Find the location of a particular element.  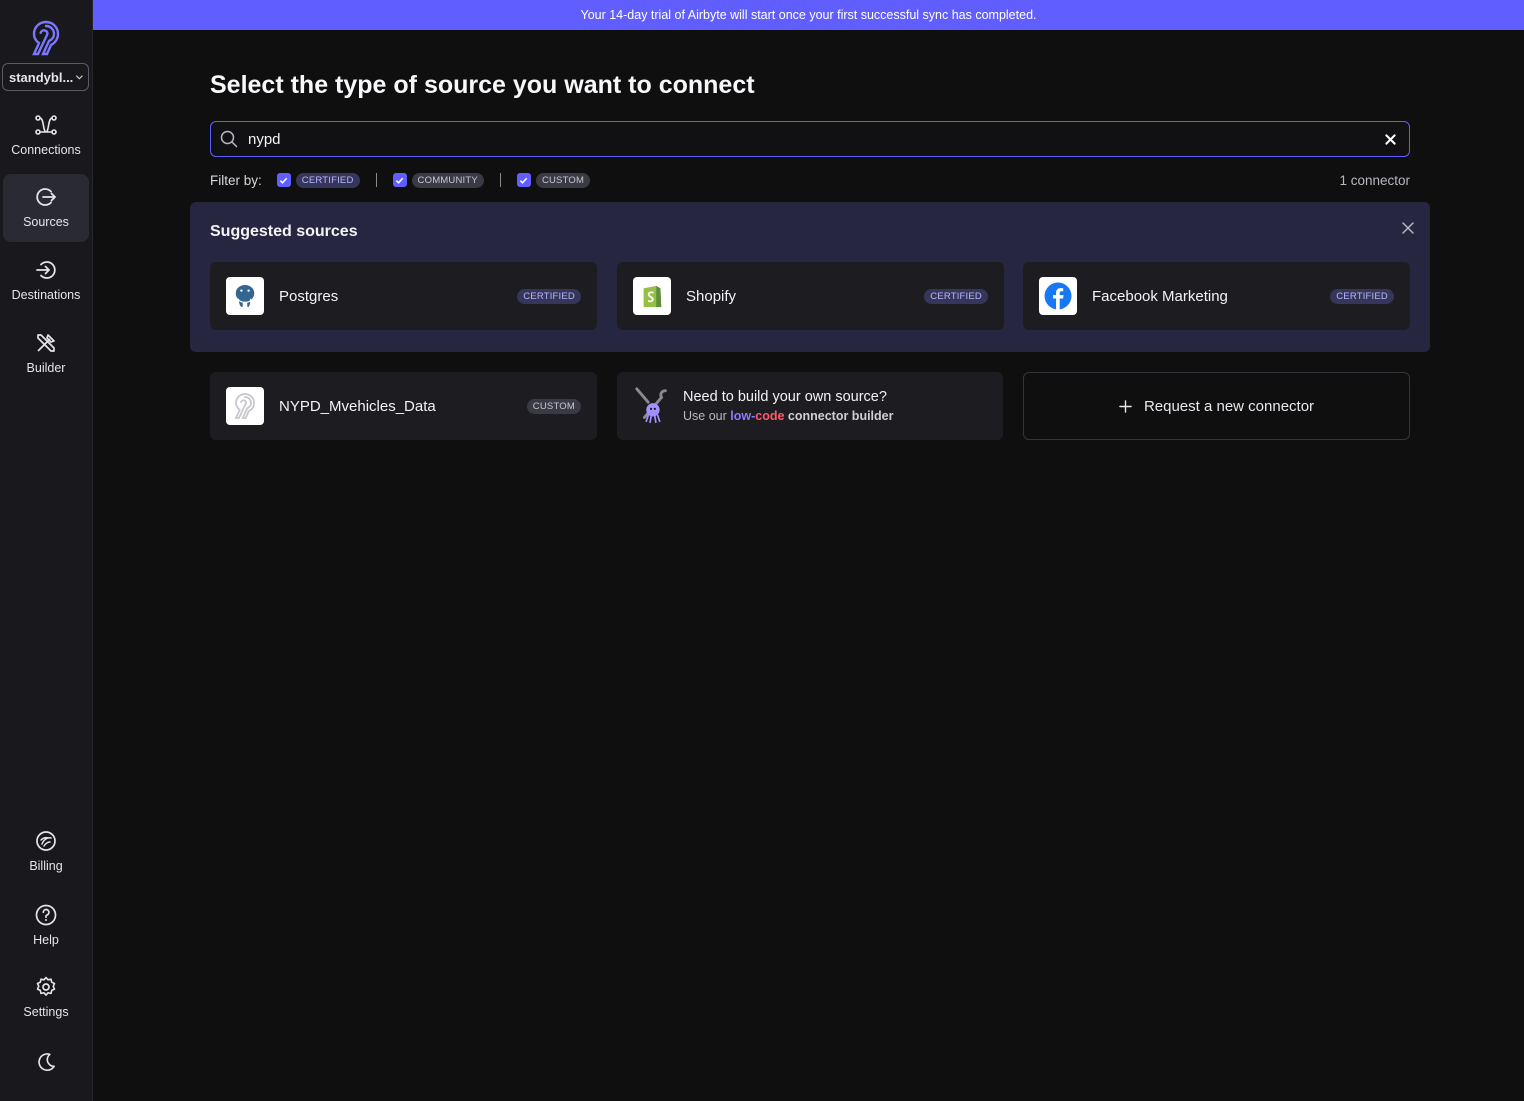

octavia-builder-icon is located at coordinates (651, 405).